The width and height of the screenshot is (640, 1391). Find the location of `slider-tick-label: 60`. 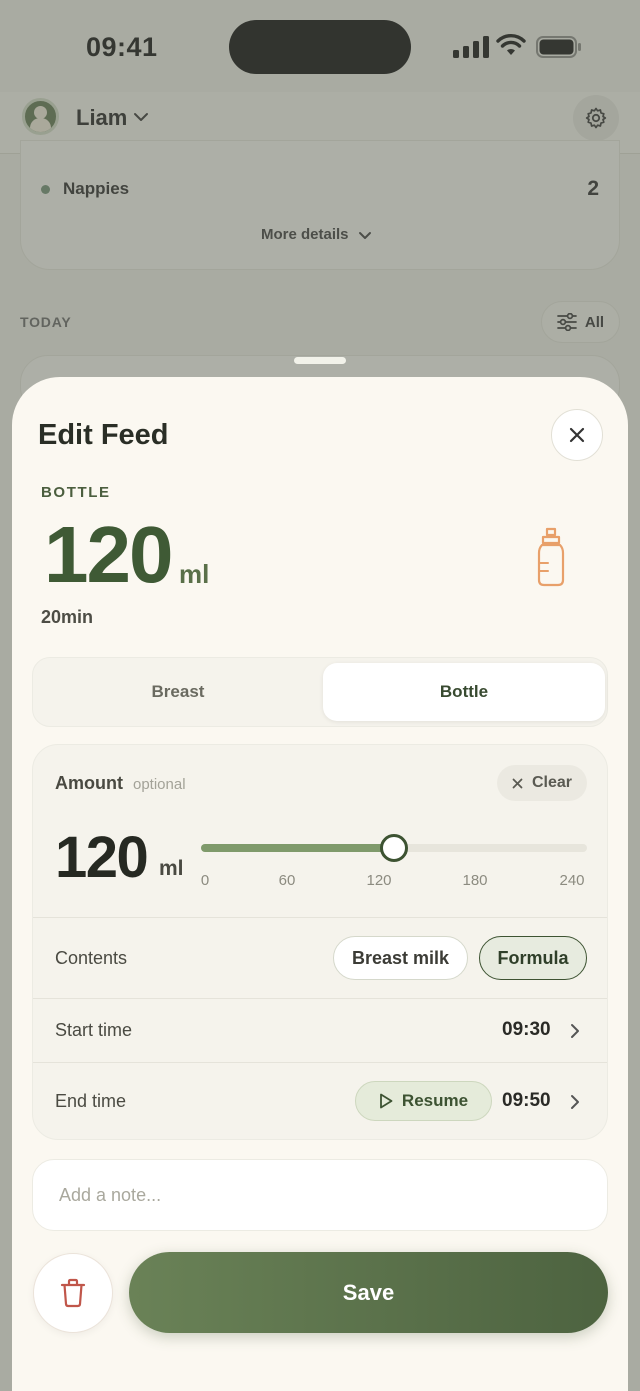

slider-tick-label: 60 is located at coordinates (287, 880).